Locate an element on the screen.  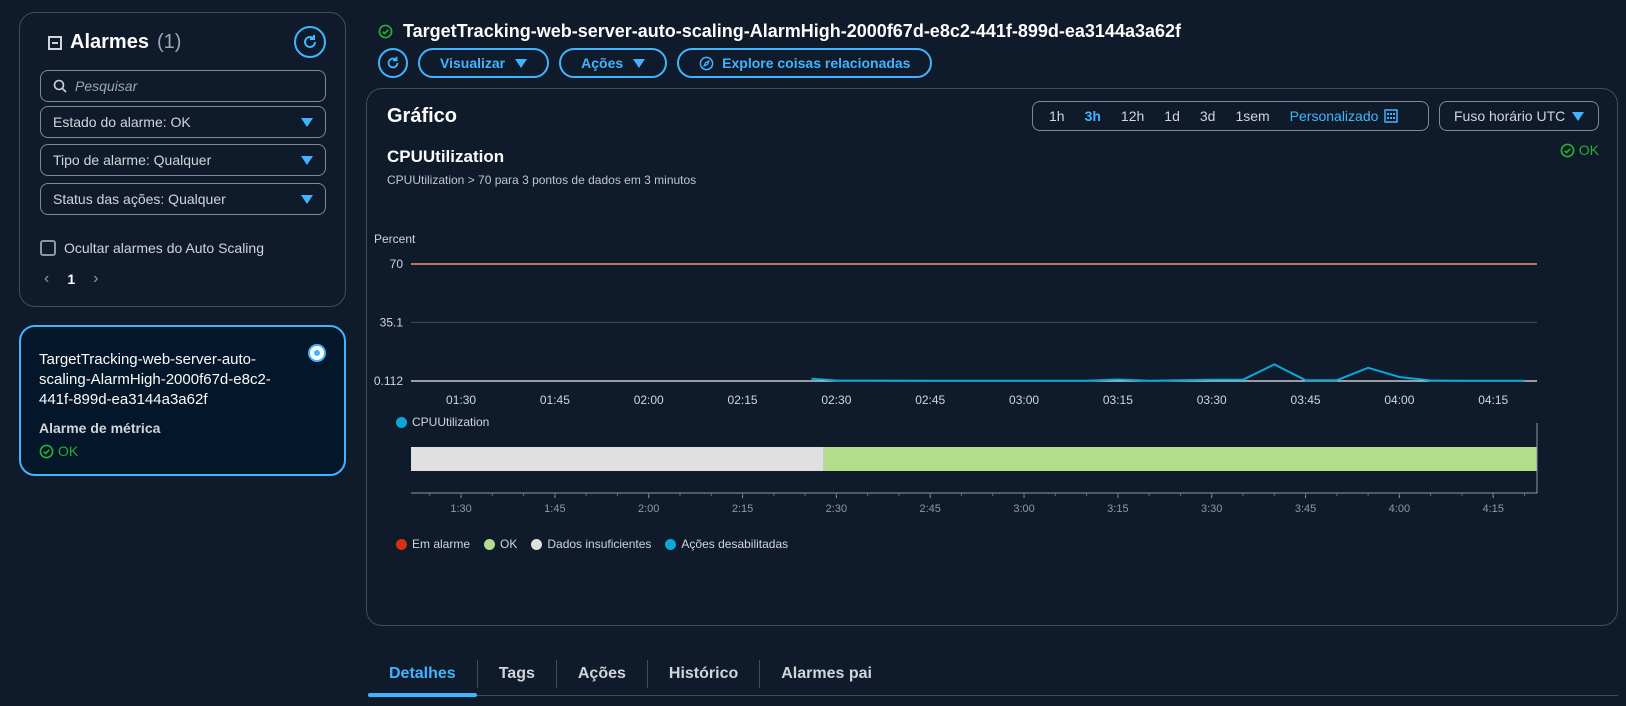
timeline-tick-label: 3:00 is located at coordinates (1023, 509).